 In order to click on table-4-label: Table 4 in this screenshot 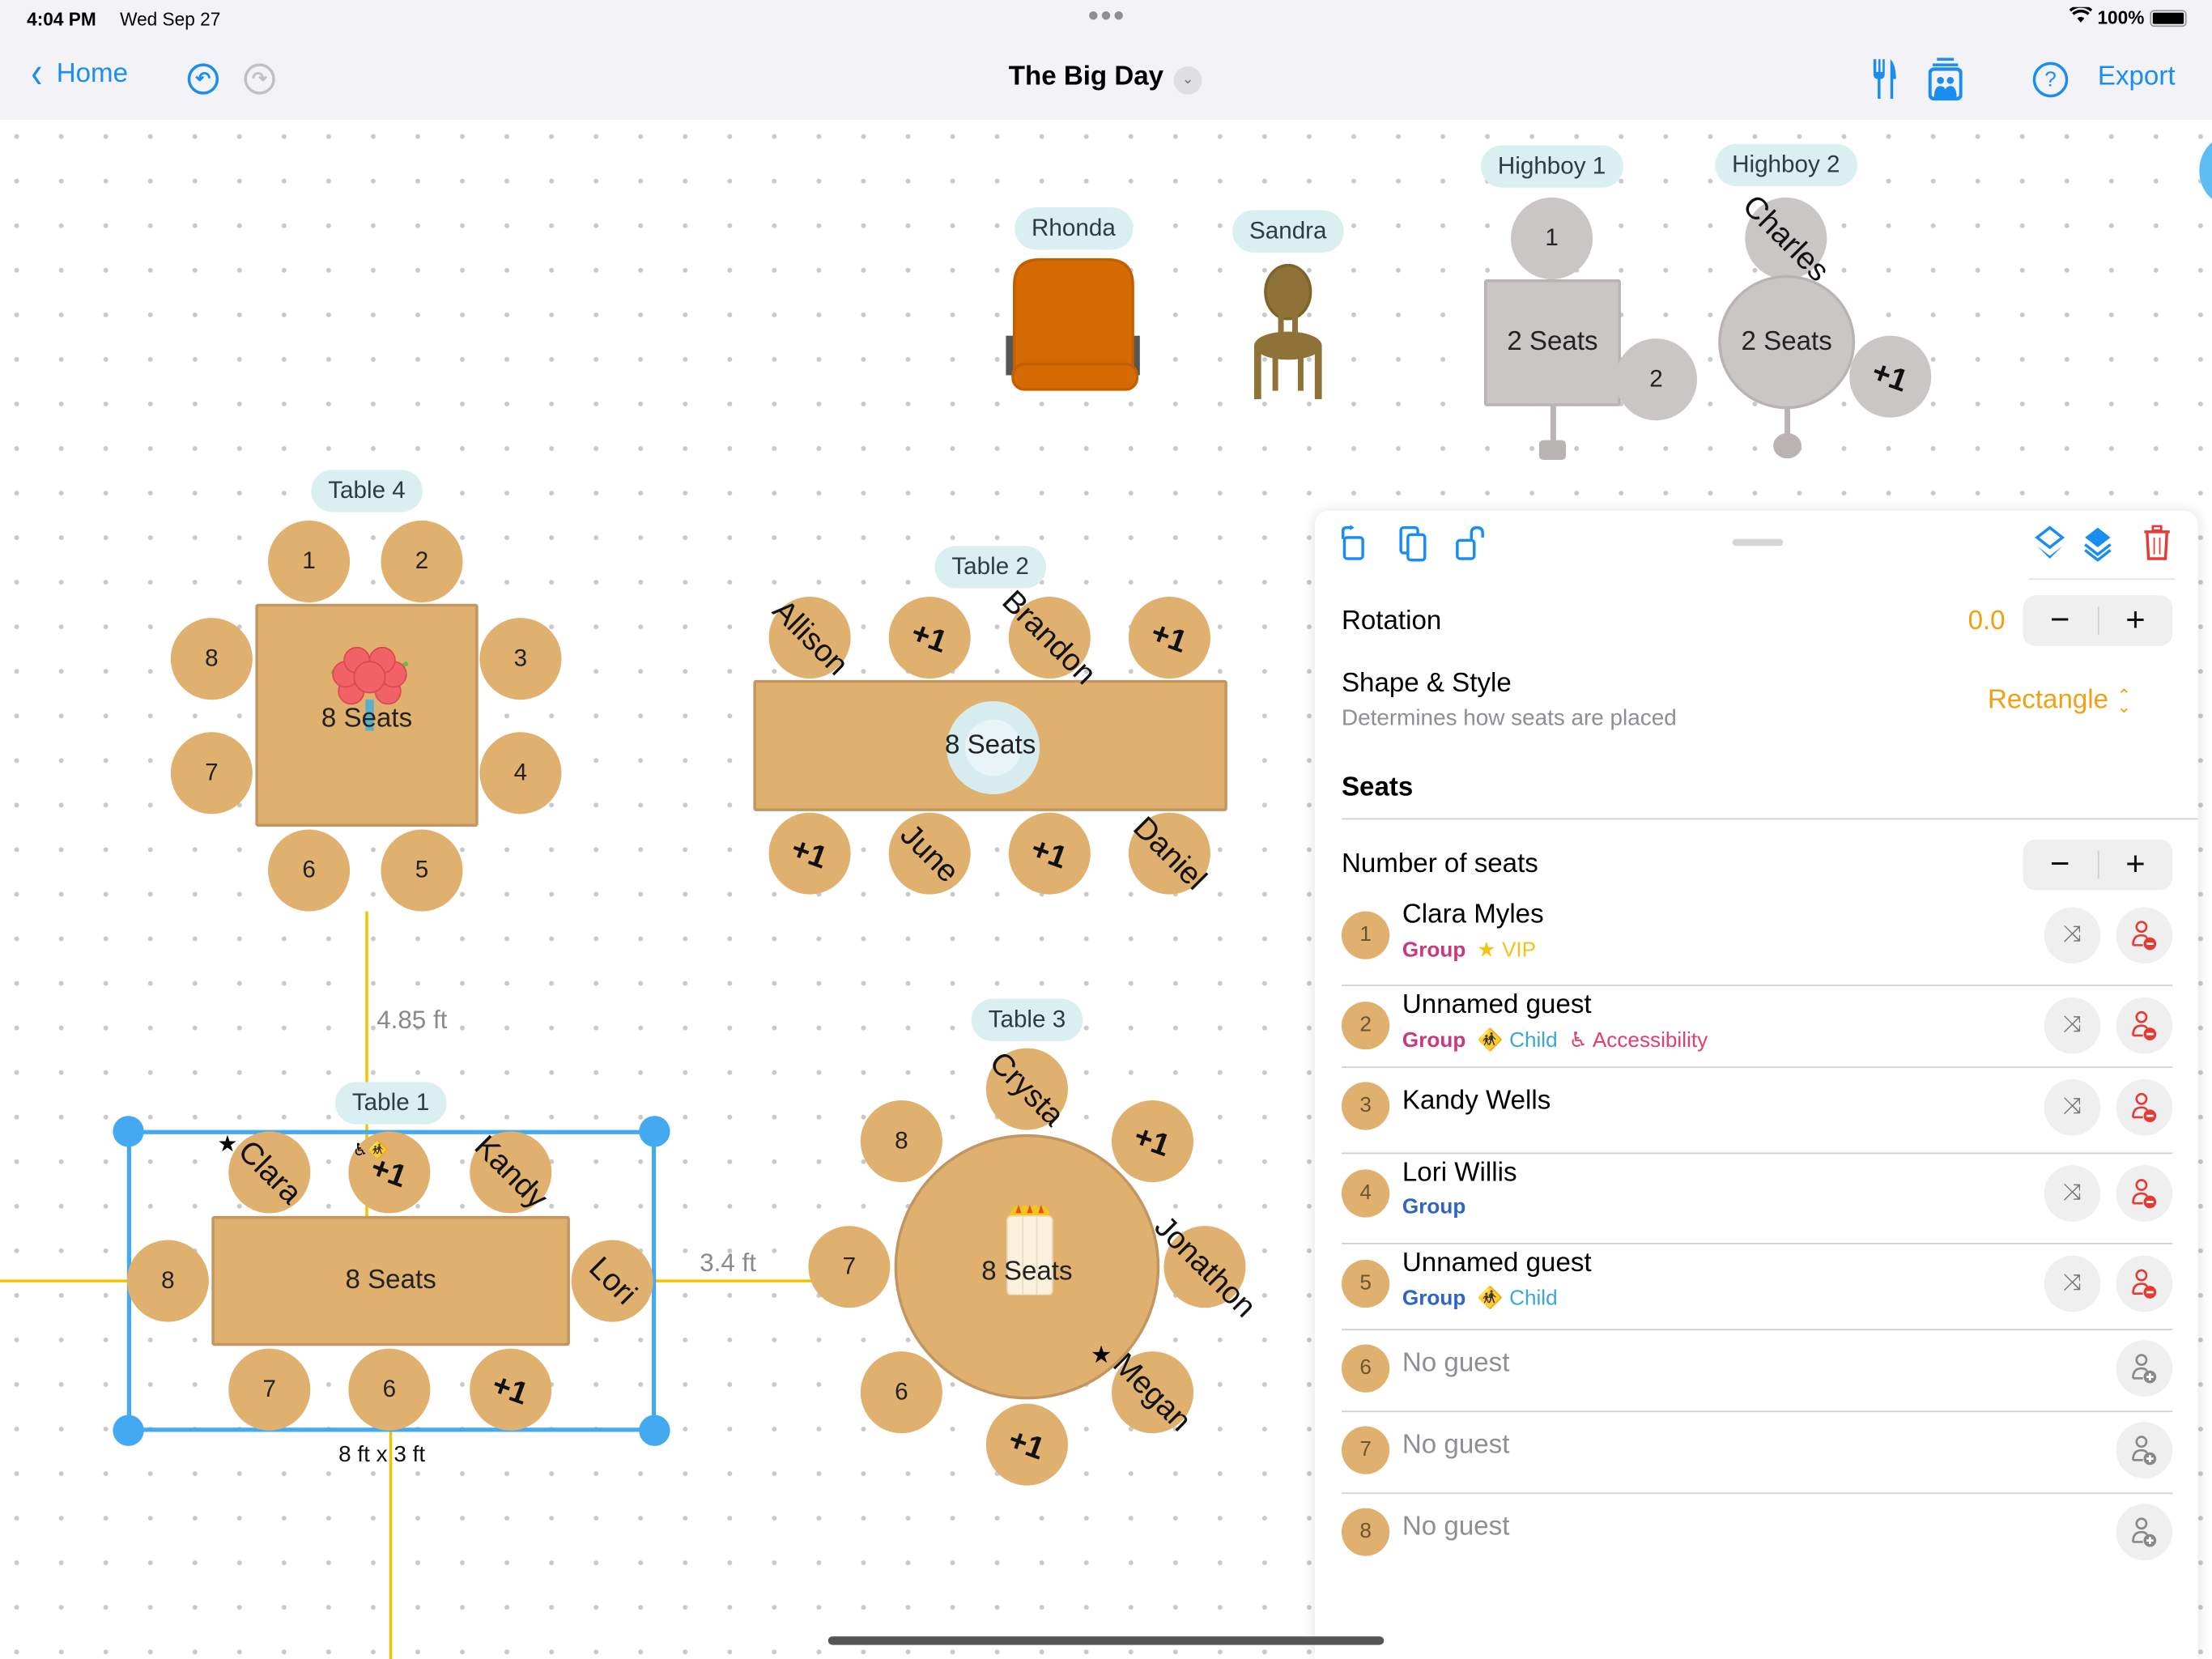, I will do `click(367, 492)`.